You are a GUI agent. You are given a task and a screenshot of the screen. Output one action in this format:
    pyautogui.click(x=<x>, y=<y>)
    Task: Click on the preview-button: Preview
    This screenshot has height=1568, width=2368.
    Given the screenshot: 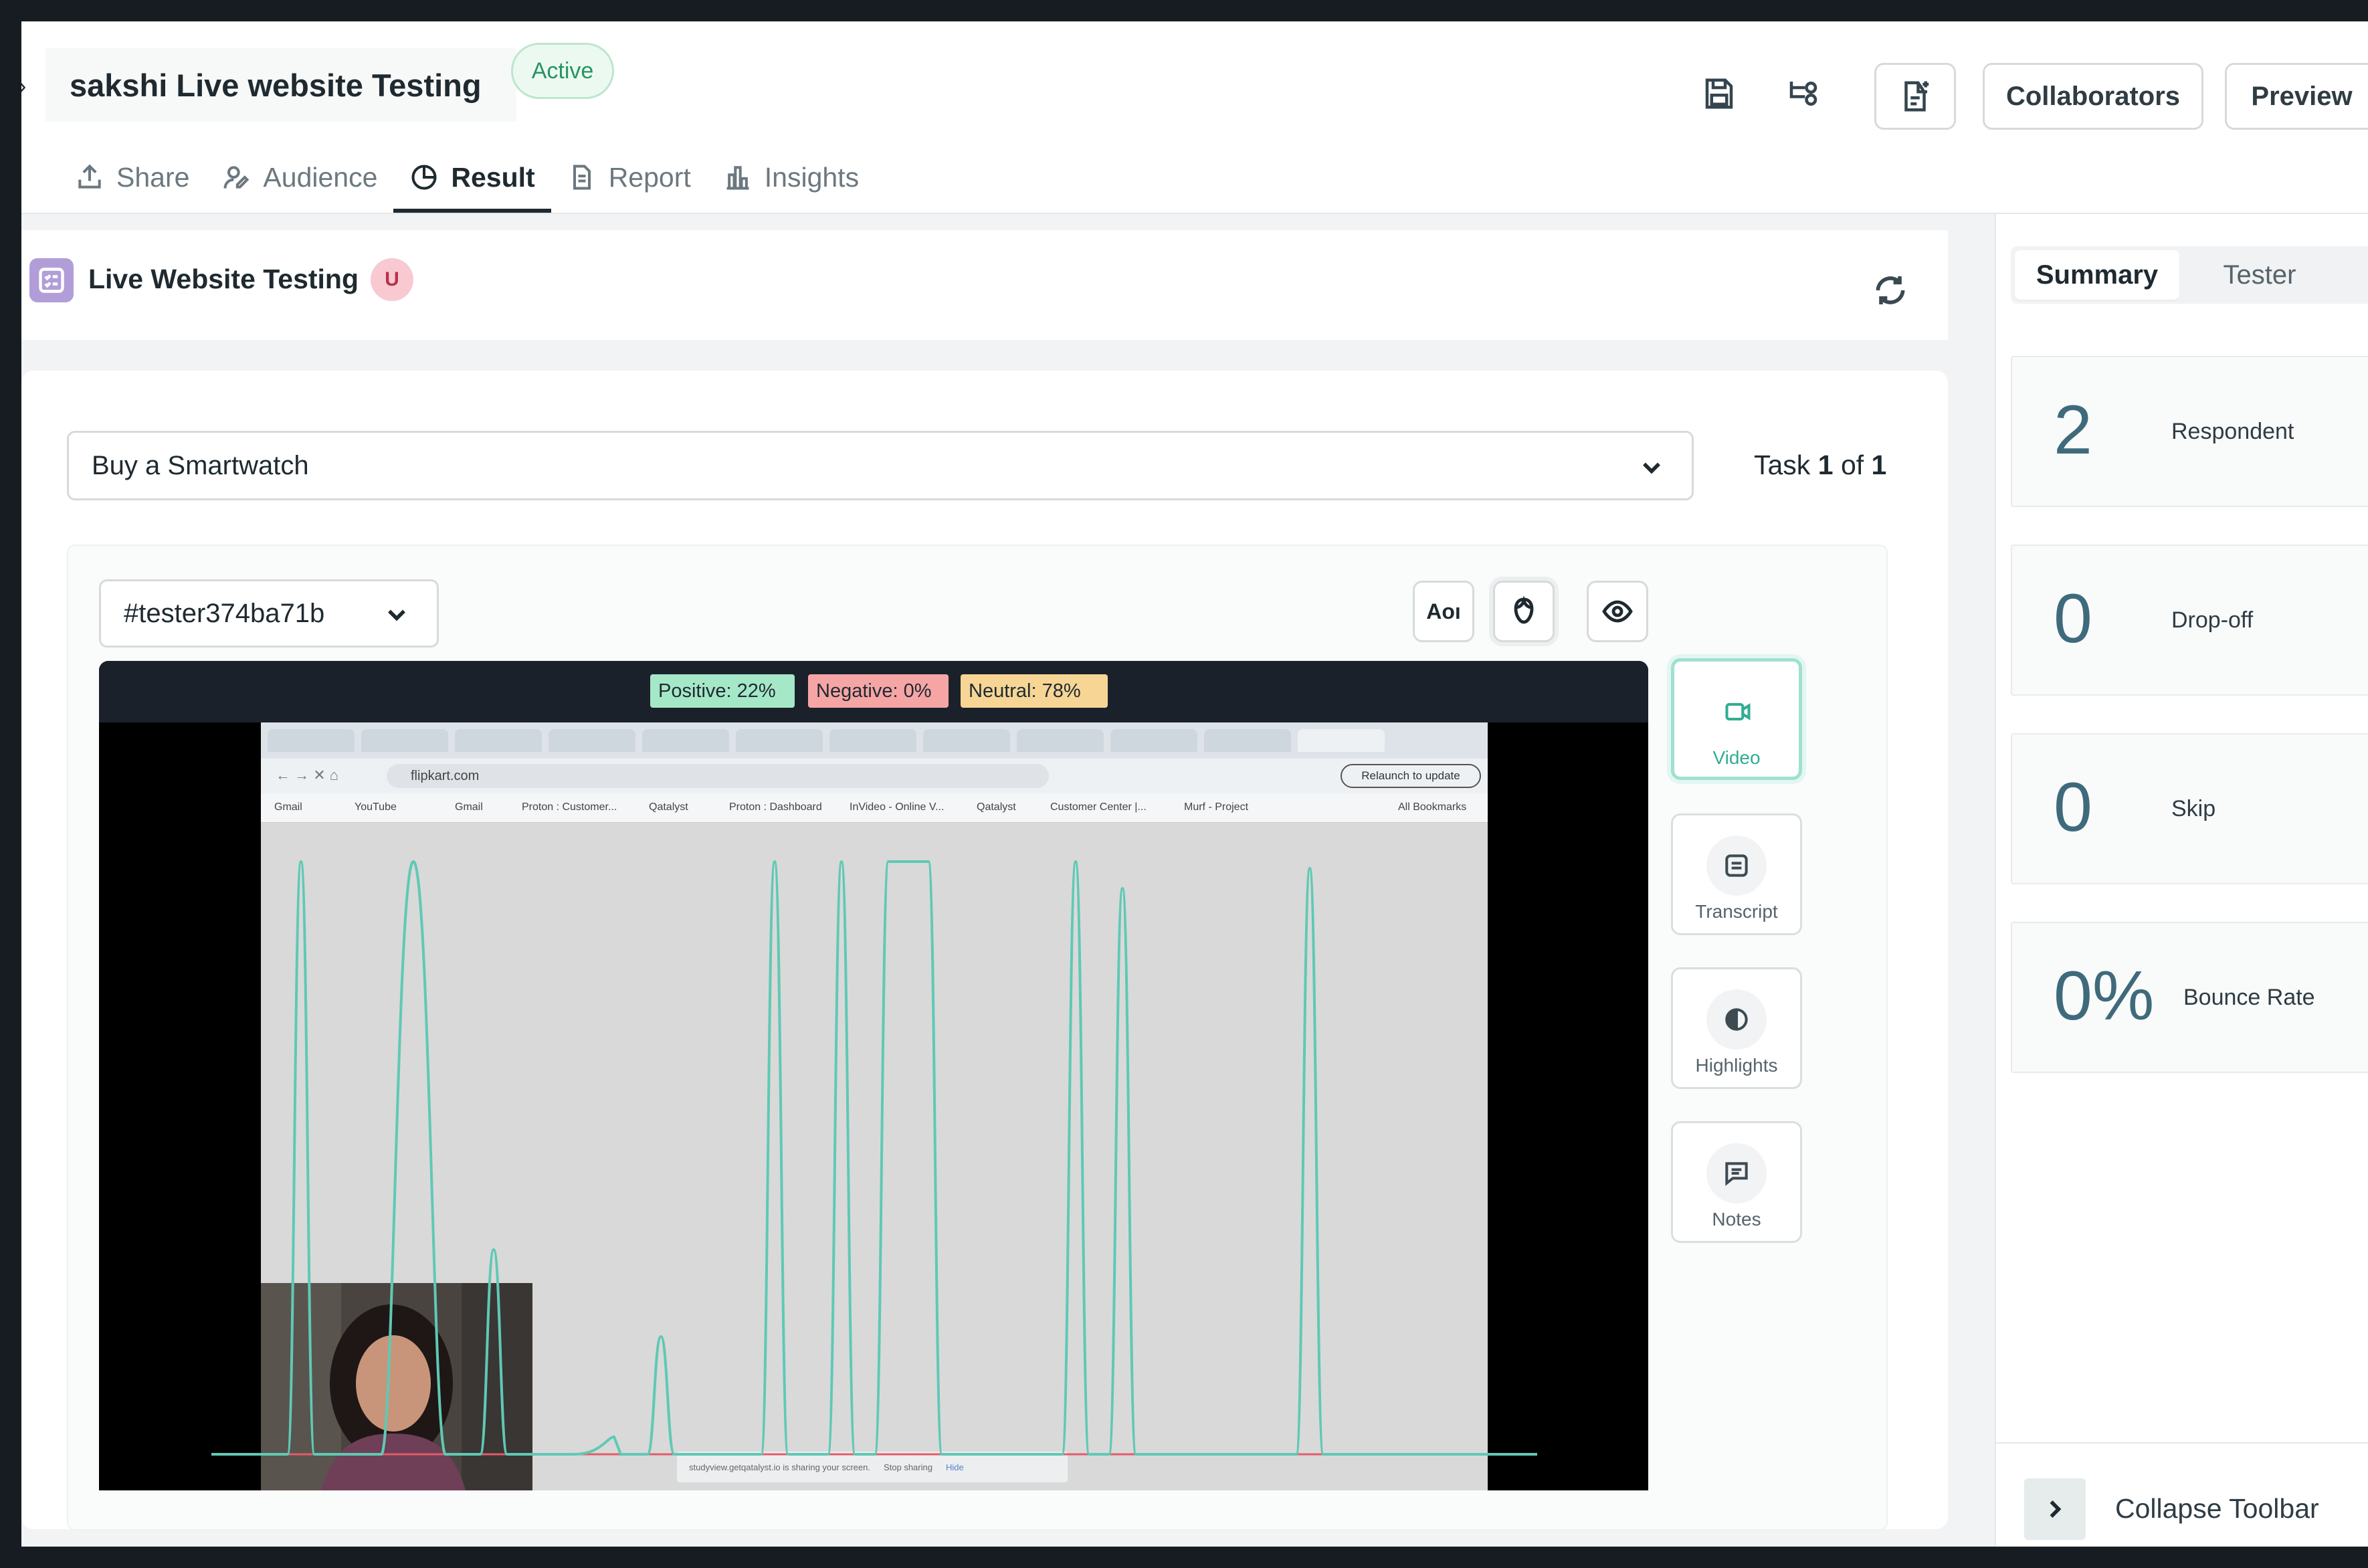 What is the action you would take?
    pyautogui.click(x=2296, y=96)
    